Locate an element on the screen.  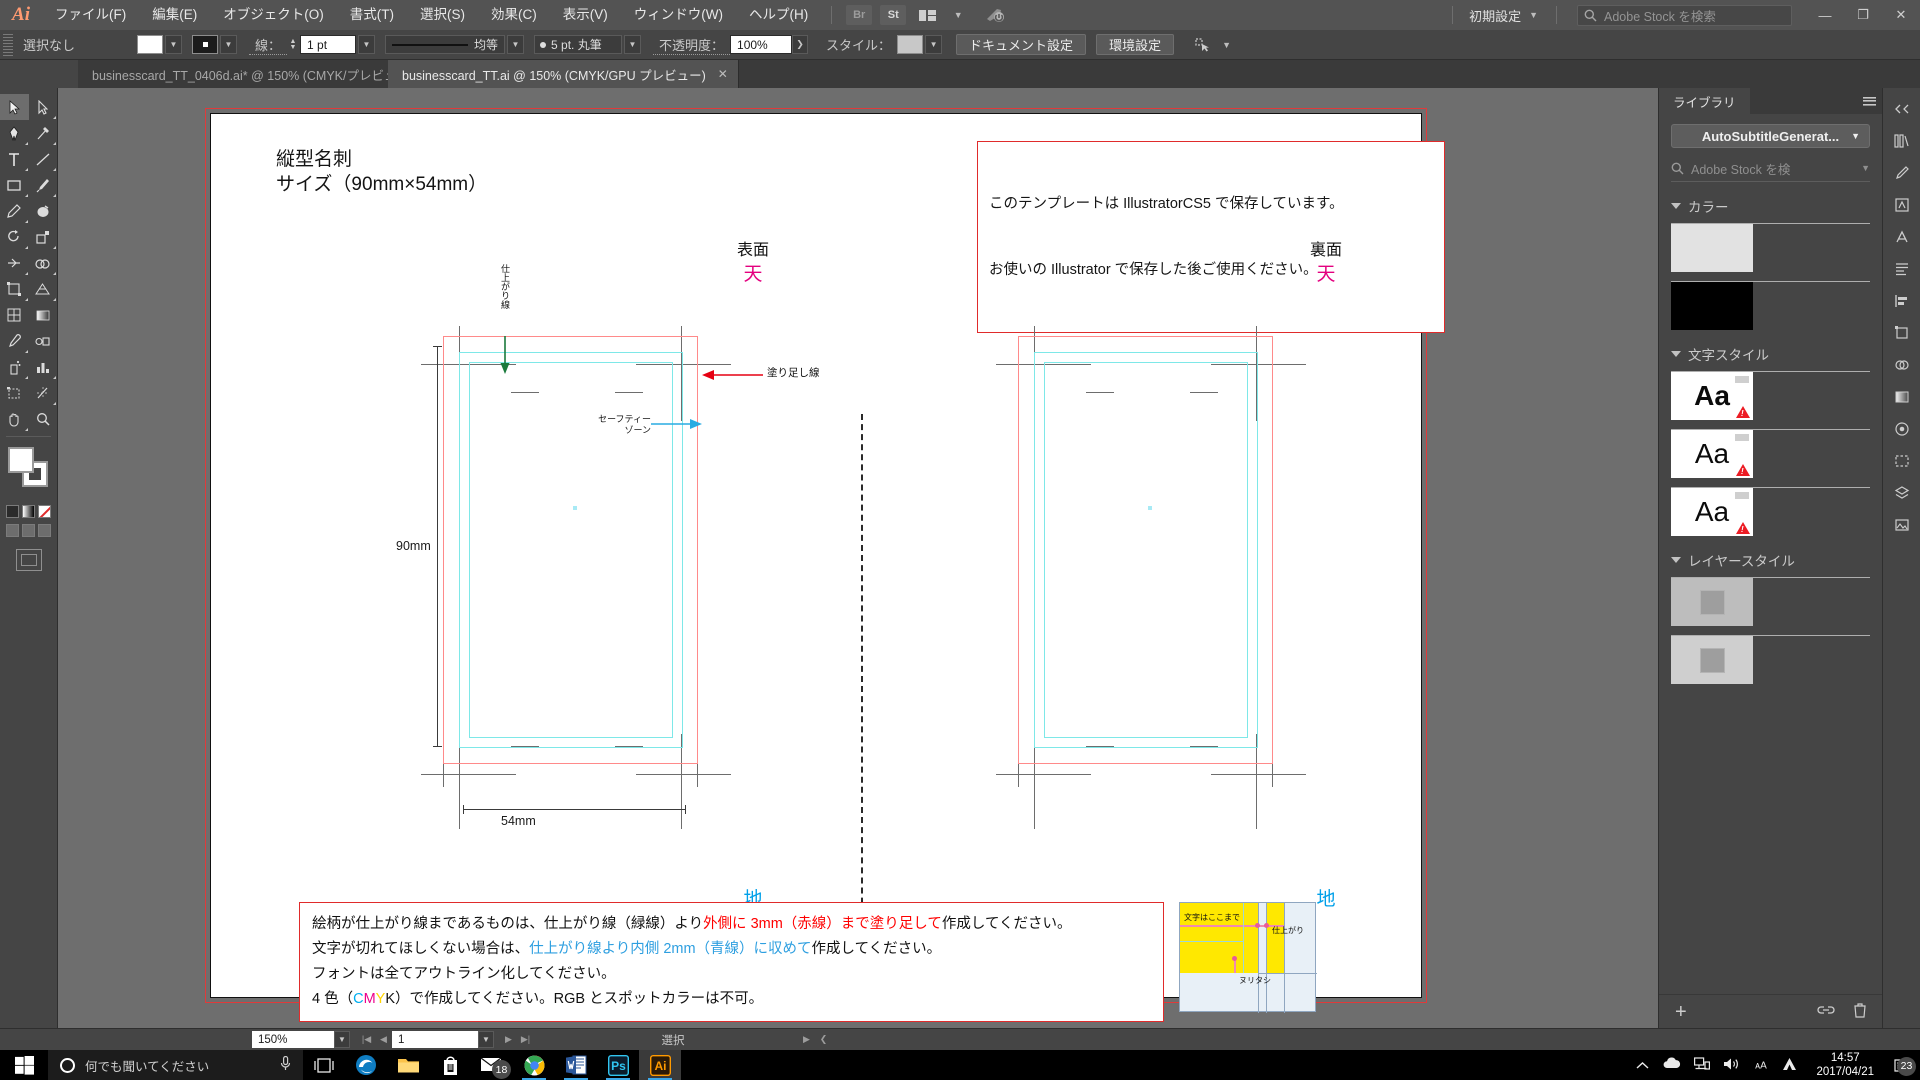
taskbar-chrome-icon is located at coordinates (534, 1065).